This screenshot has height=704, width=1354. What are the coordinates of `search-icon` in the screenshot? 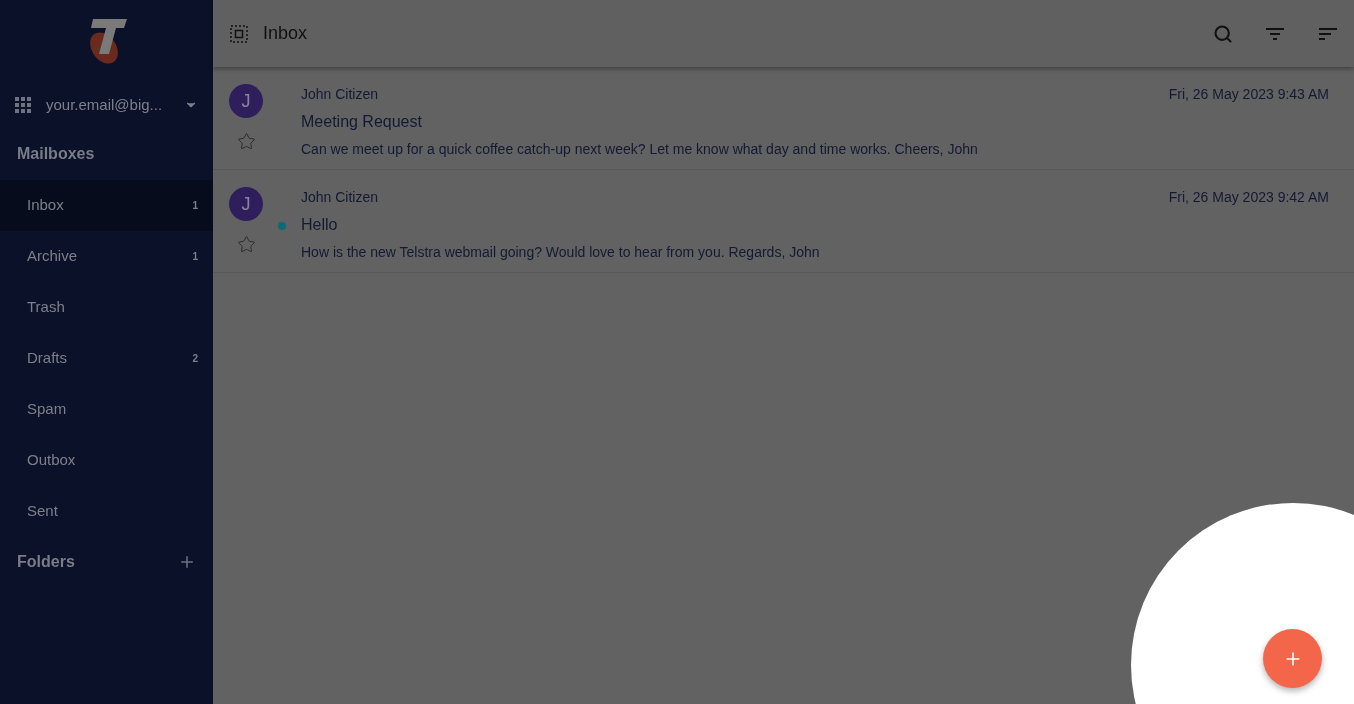 It's located at (1223, 33).